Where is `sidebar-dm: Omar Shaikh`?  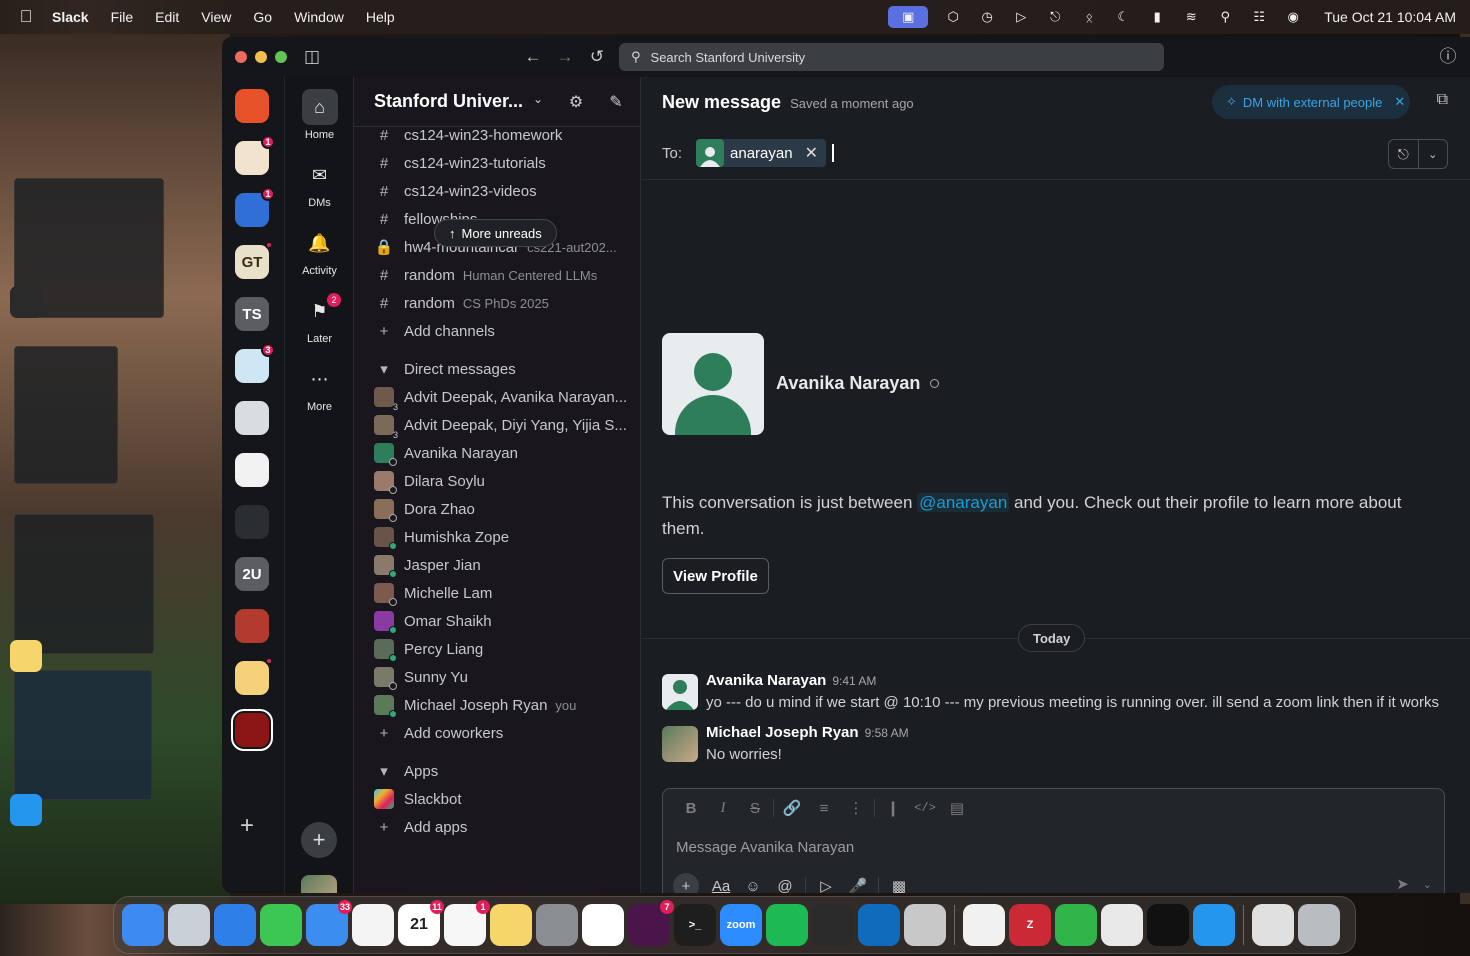
sidebar-dm: Omar Shaikh is located at coordinates (502, 621).